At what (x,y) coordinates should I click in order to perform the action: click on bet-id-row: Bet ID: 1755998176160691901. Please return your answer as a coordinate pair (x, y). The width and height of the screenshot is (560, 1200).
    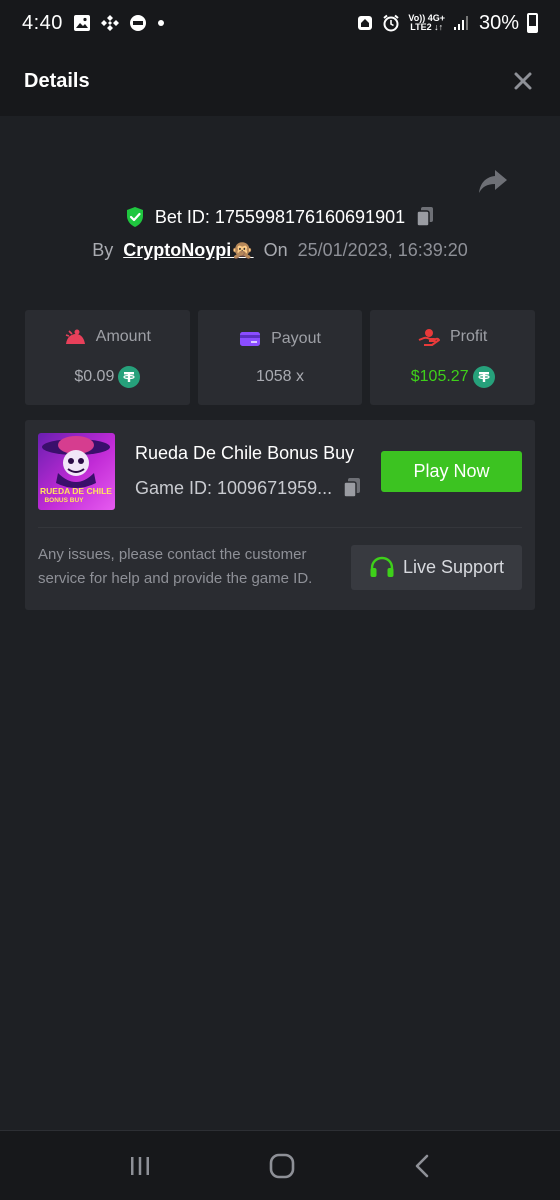
    Looking at the image, I should click on (280, 217).